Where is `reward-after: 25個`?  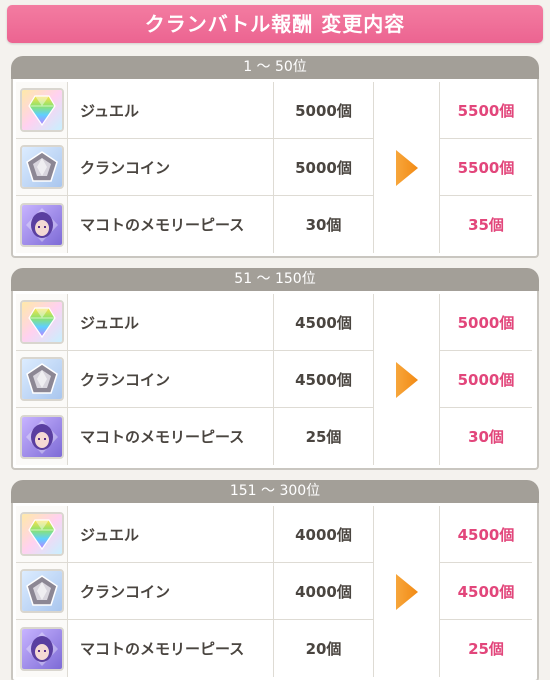 reward-after: 25個 is located at coordinates (486, 649).